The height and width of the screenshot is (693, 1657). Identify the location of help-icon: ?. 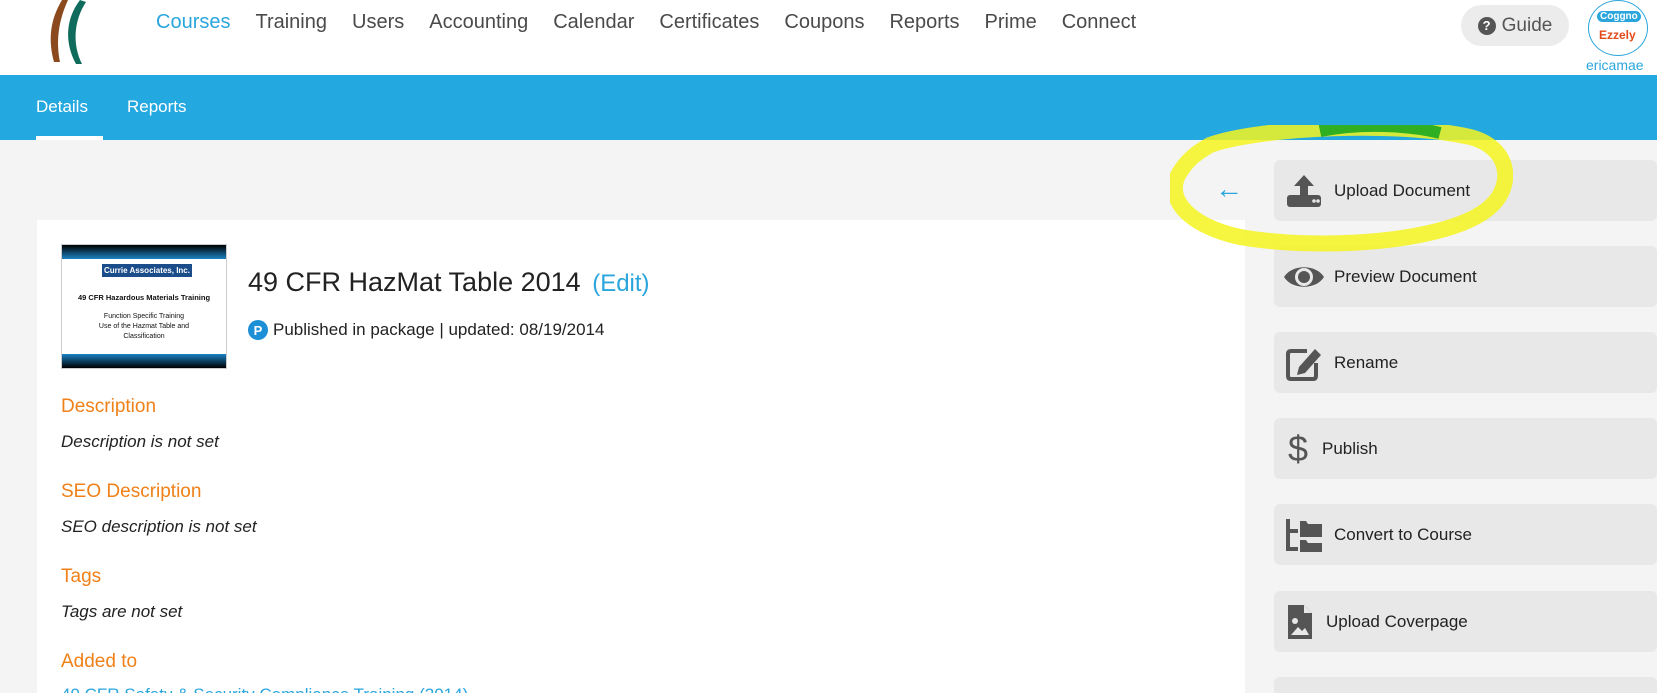
(1486, 25).